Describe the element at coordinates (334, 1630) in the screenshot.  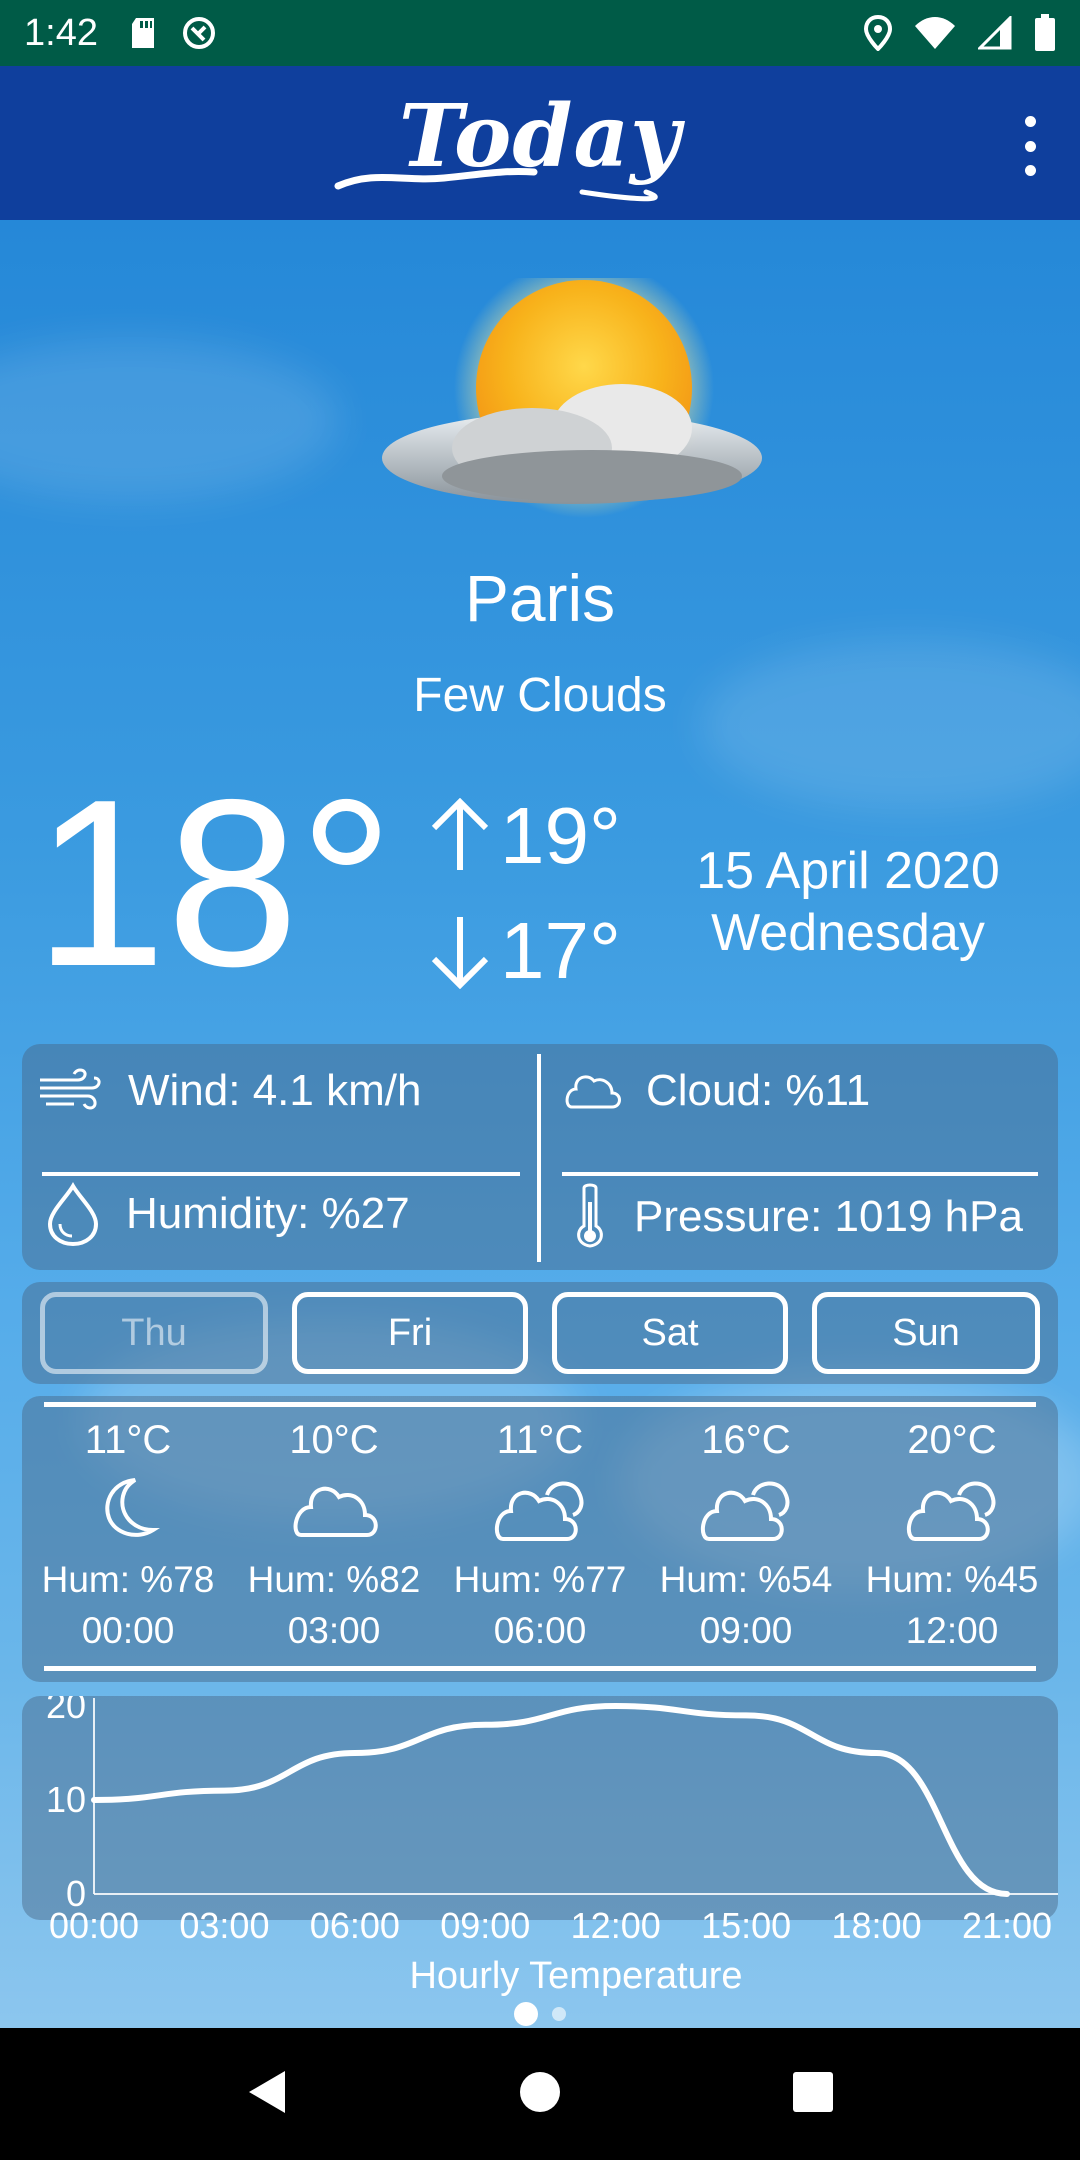
I see `hourly-time: 03:00` at that location.